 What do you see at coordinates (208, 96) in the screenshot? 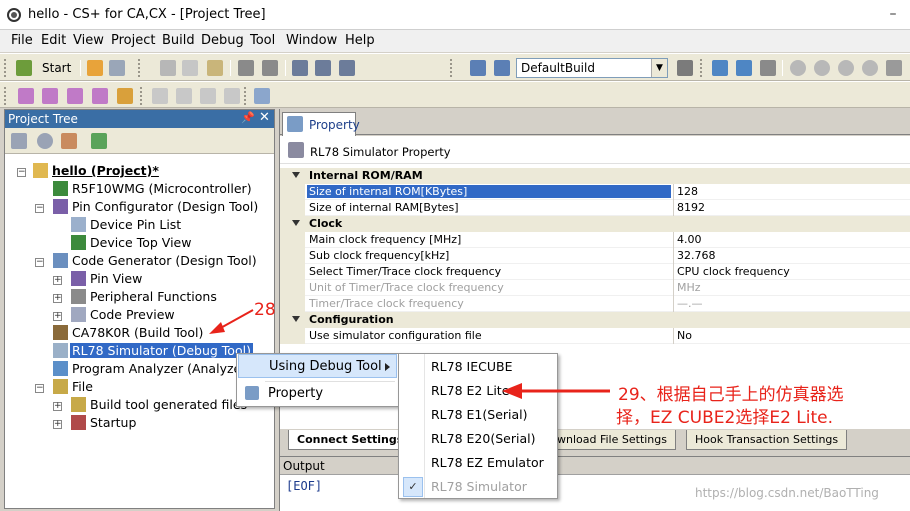
I see `uncomment-icon` at bounding box center [208, 96].